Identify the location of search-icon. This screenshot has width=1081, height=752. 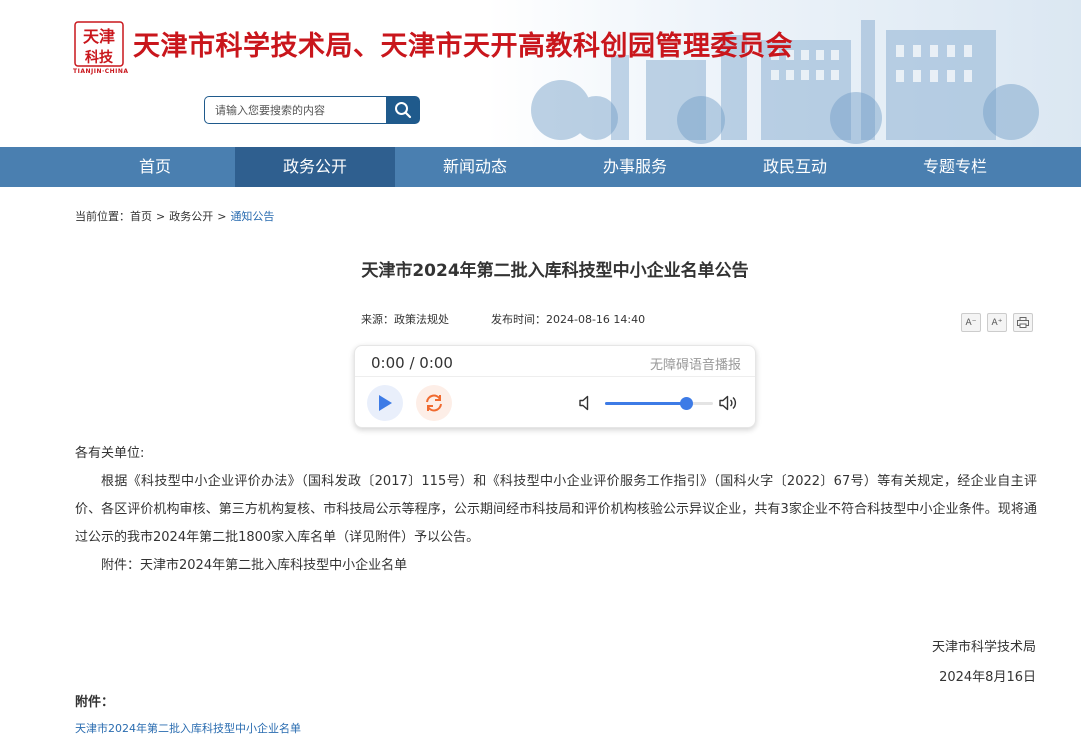
(403, 110).